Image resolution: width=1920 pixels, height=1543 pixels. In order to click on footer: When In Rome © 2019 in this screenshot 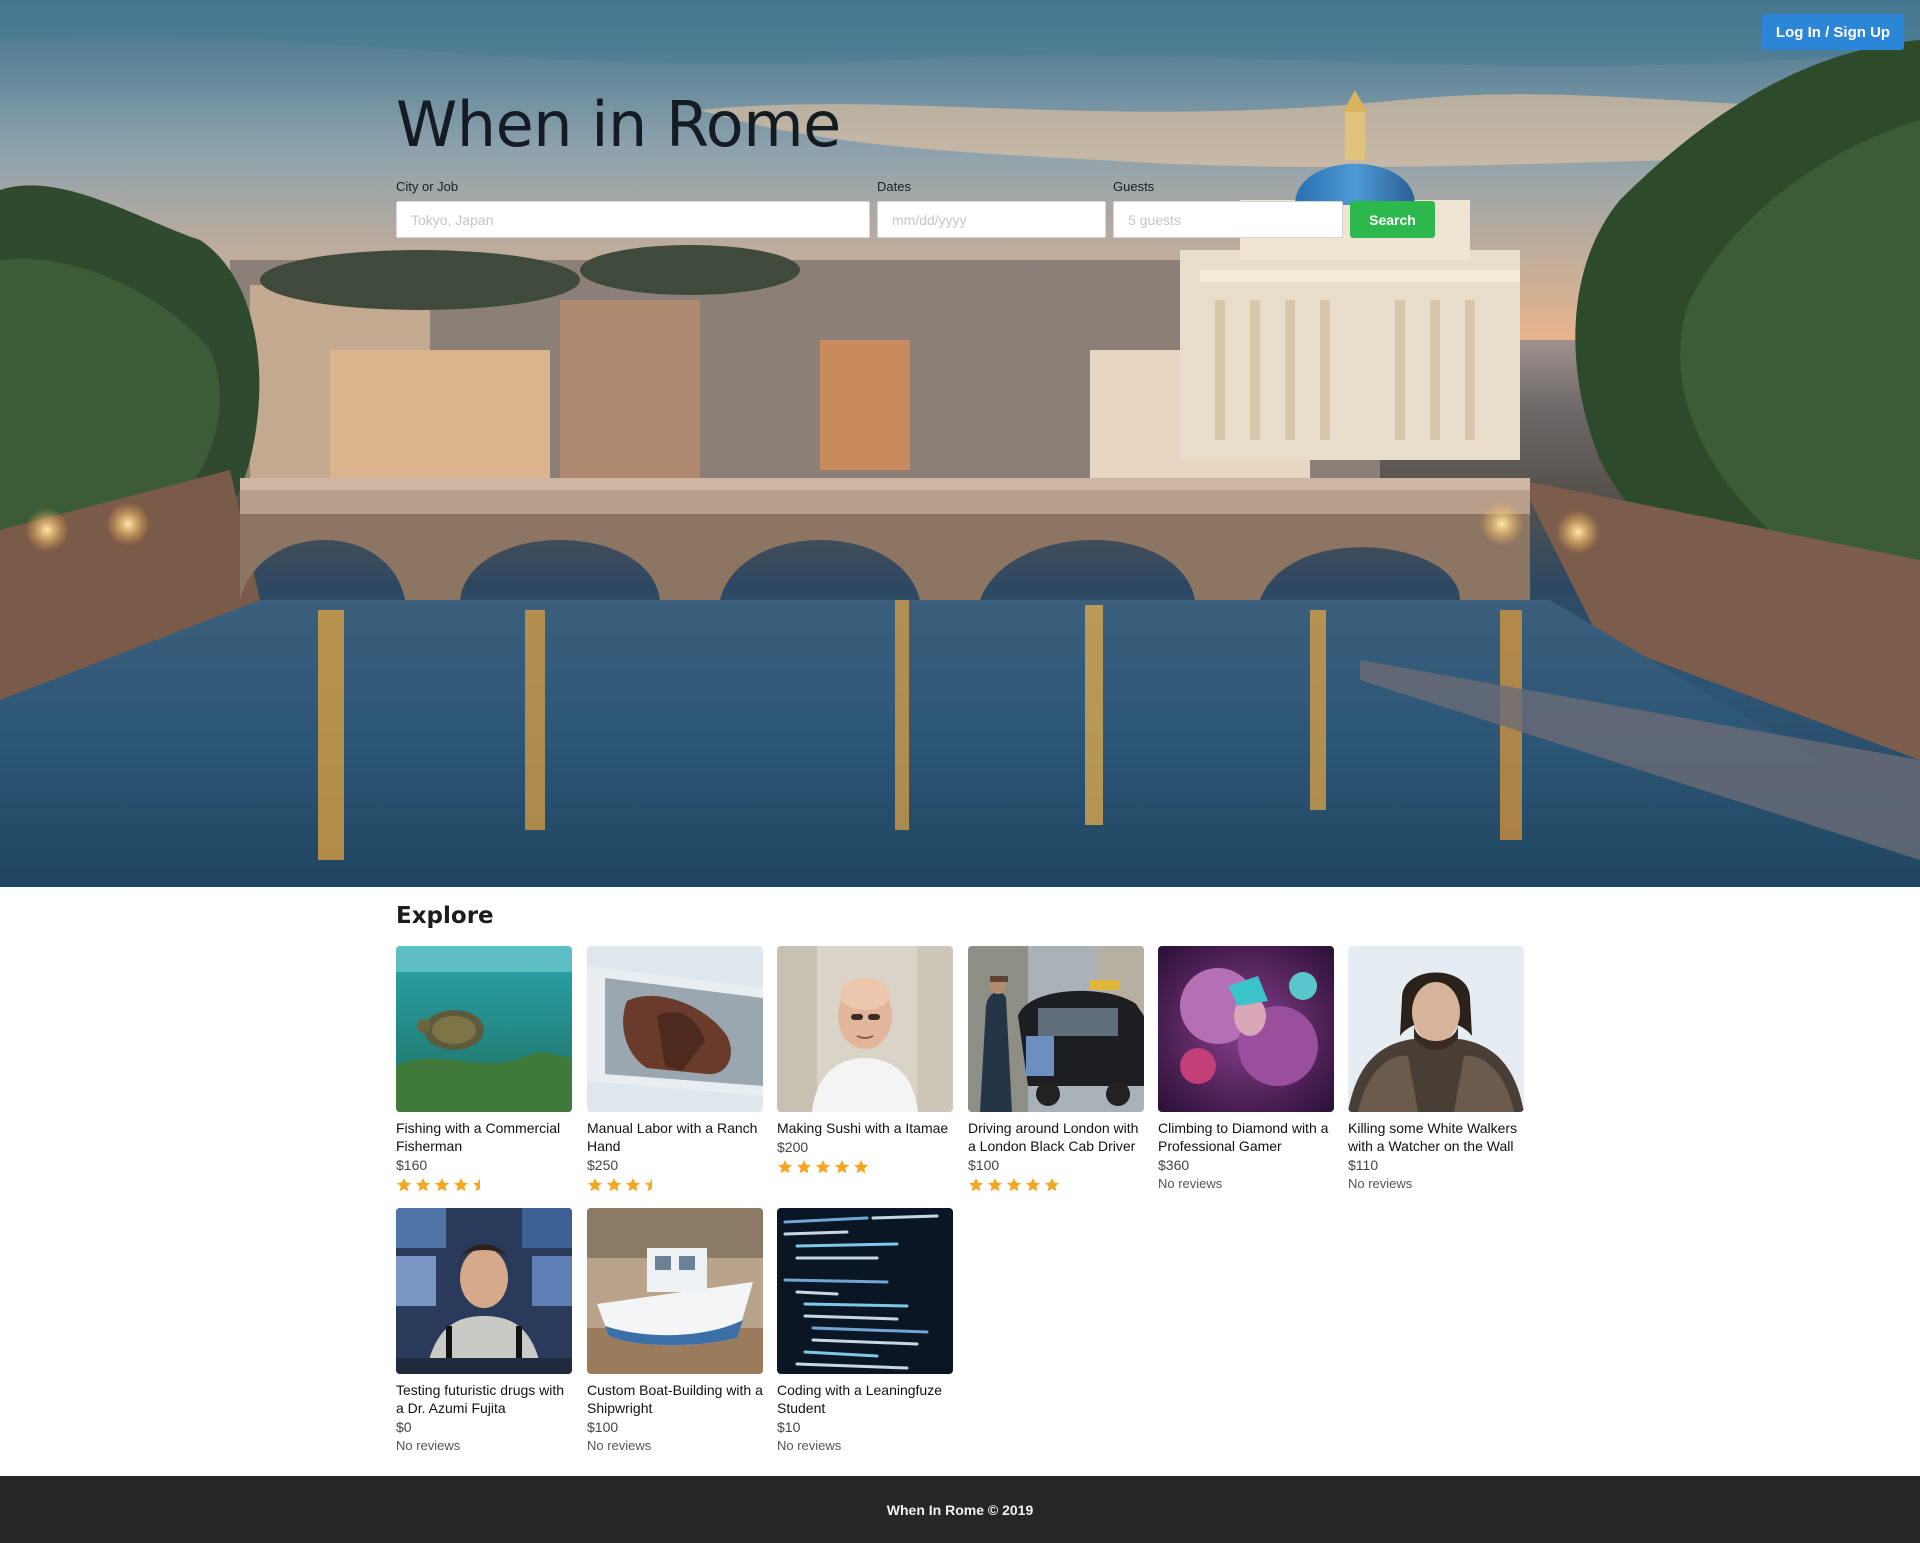, I will do `click(960, 1509)`.